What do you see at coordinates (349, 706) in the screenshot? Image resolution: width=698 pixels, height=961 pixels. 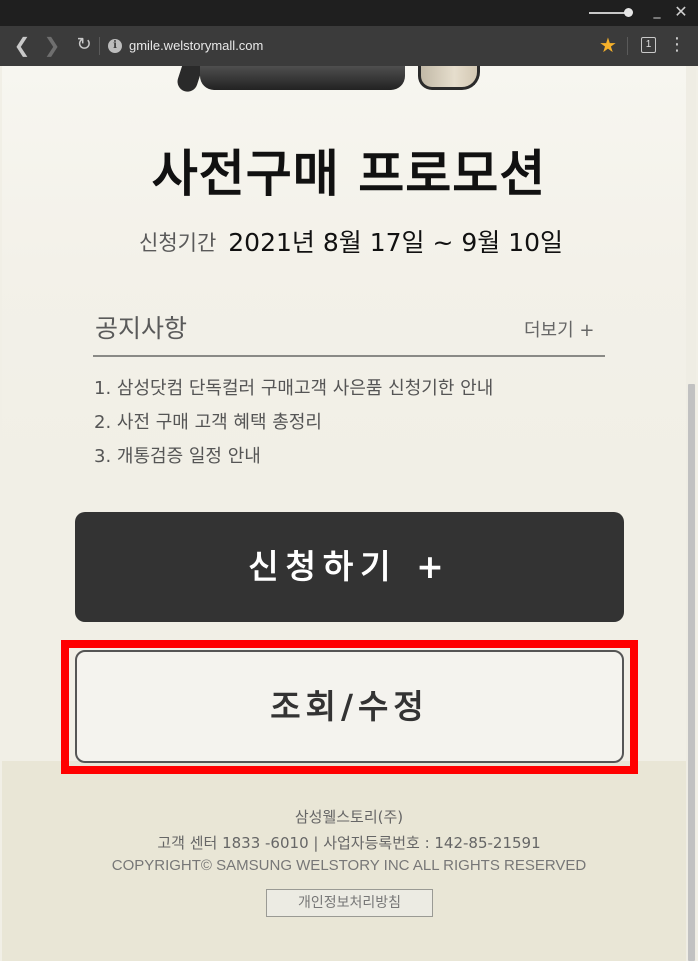 I see `inquiry-edit-button: 조회/수정` at bounding box center [349, 706].